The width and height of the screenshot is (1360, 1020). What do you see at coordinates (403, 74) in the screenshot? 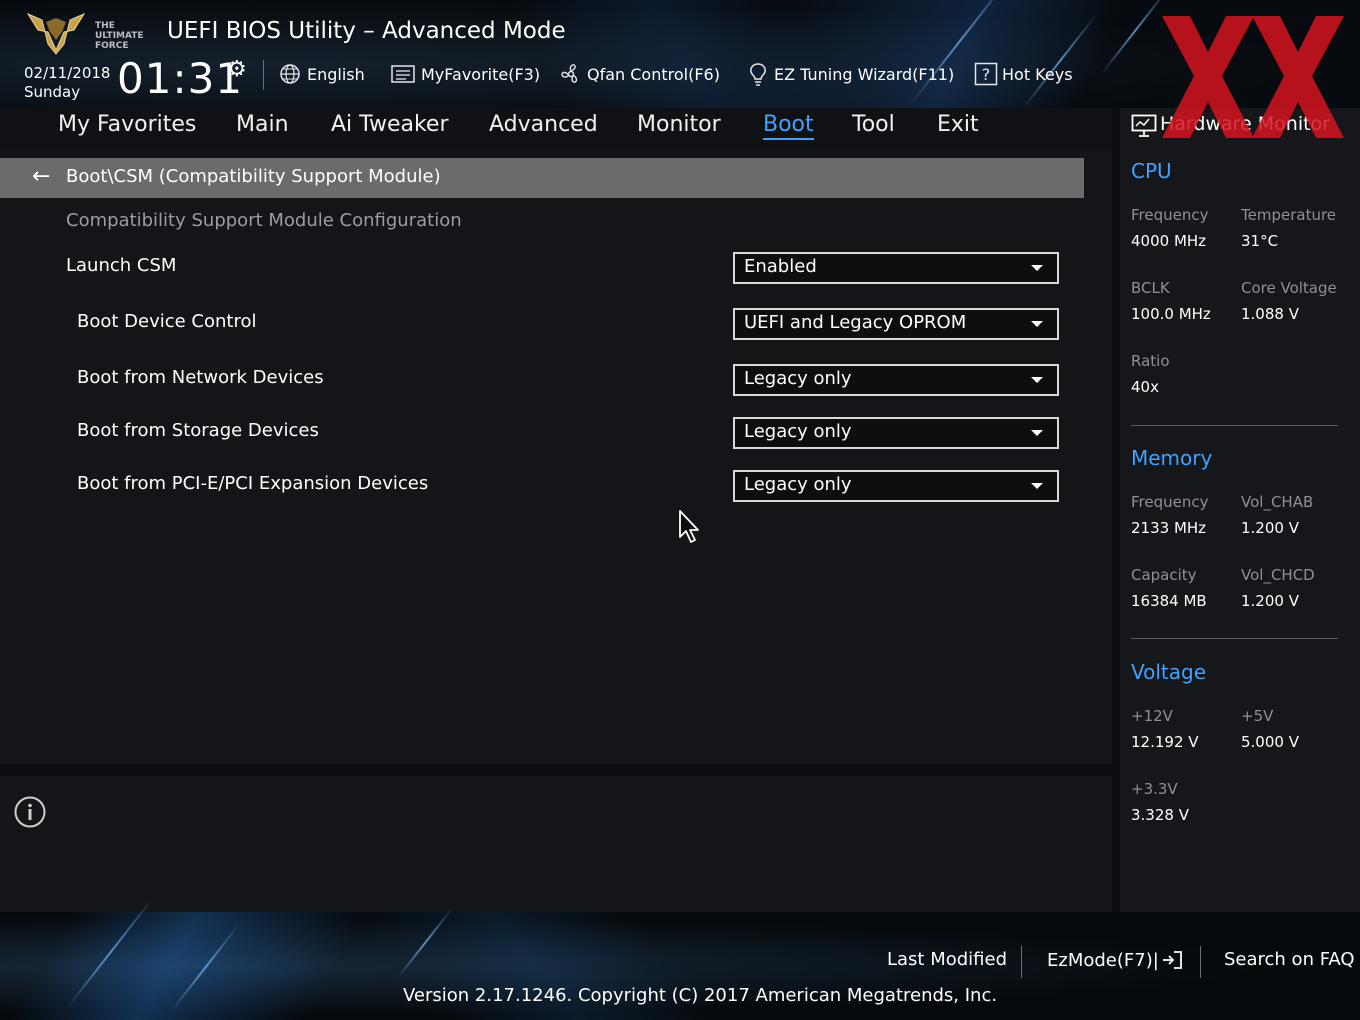
I see `list-icon` at bounding box center [403, 74].